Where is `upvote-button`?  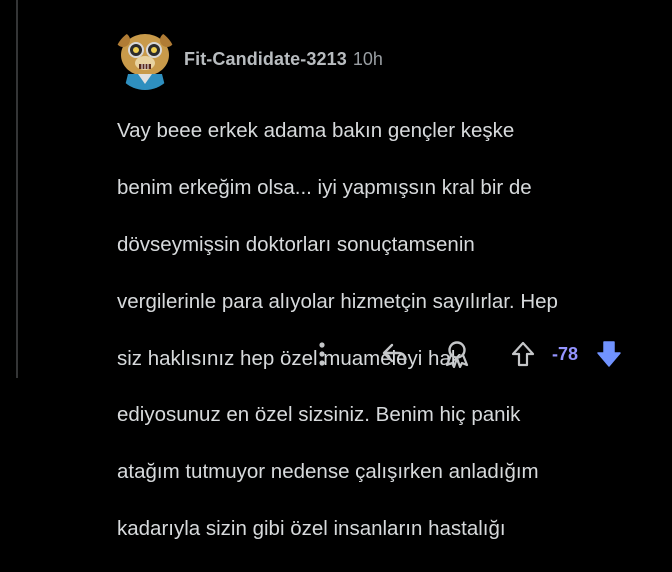
upvote-button is located at coordinates (523, 354).